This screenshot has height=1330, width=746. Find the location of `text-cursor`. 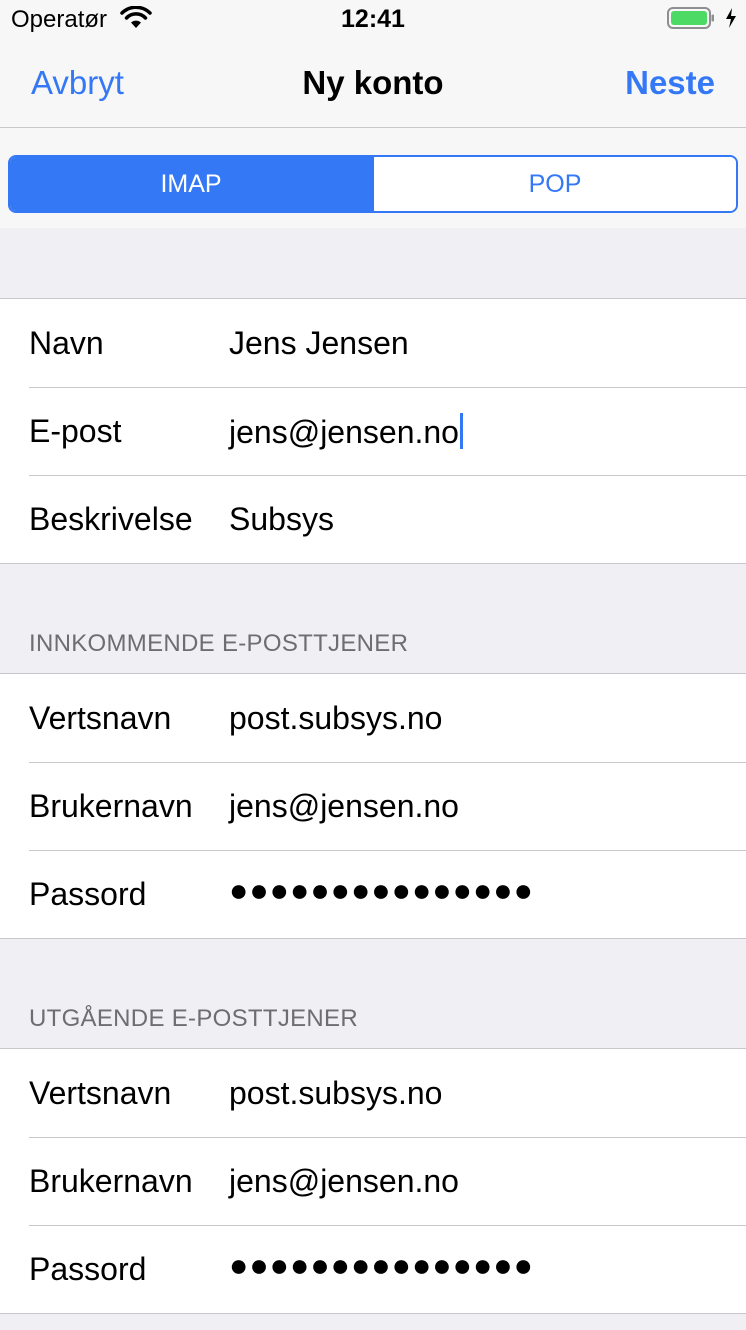

text-cursor is located at coordinates (461, 431).